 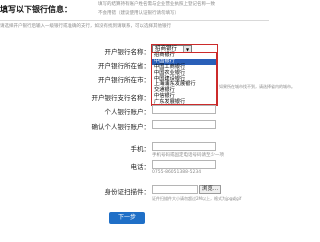 I want to click on top-hint-2: 不会用错（建议使用认证银行请勿填写）, so click(x=138, y=13).